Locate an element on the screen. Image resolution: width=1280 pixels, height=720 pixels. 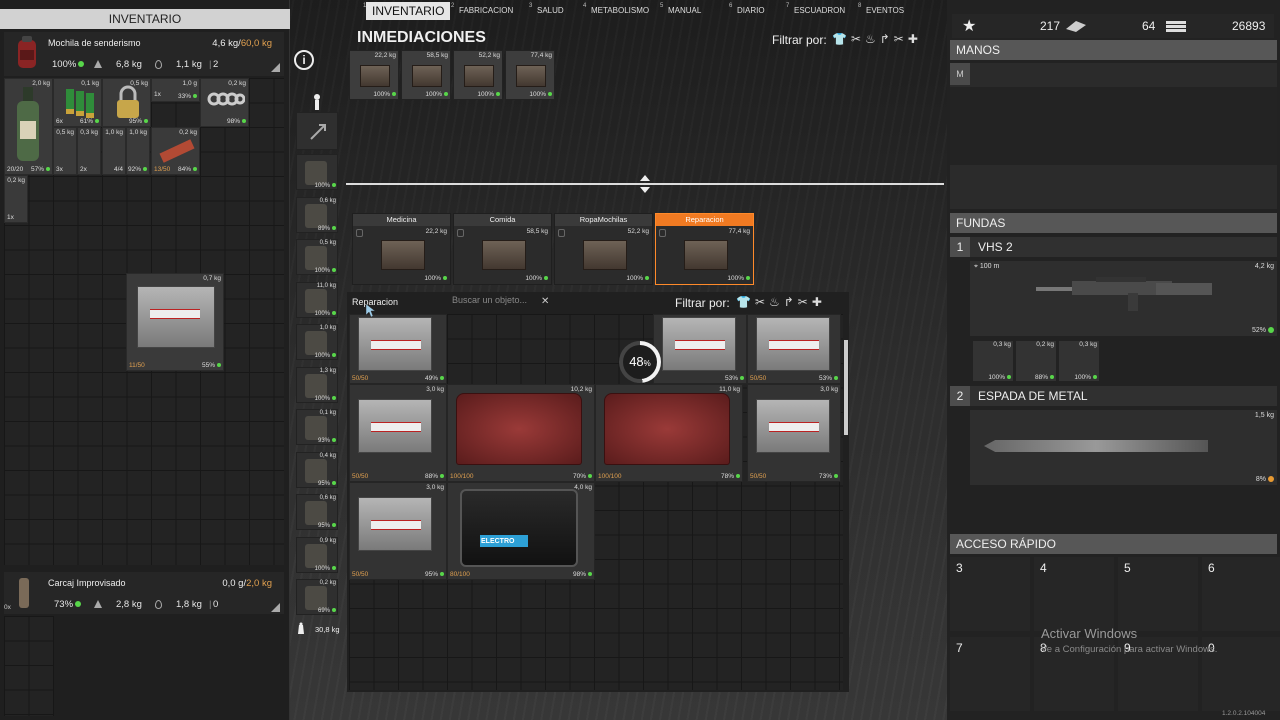
tab-label: METABOLISMO is located at coordinates (620, 10).